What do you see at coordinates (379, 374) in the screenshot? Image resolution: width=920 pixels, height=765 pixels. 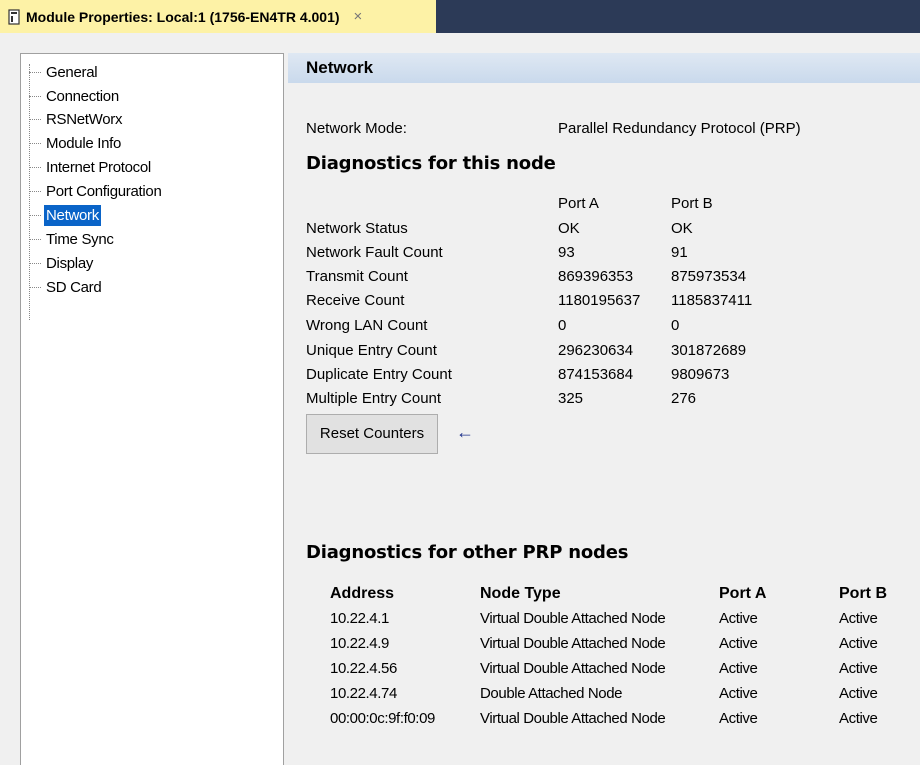 I see `row-label: Duplicate Entry Count` at bounding box center [379, 374].